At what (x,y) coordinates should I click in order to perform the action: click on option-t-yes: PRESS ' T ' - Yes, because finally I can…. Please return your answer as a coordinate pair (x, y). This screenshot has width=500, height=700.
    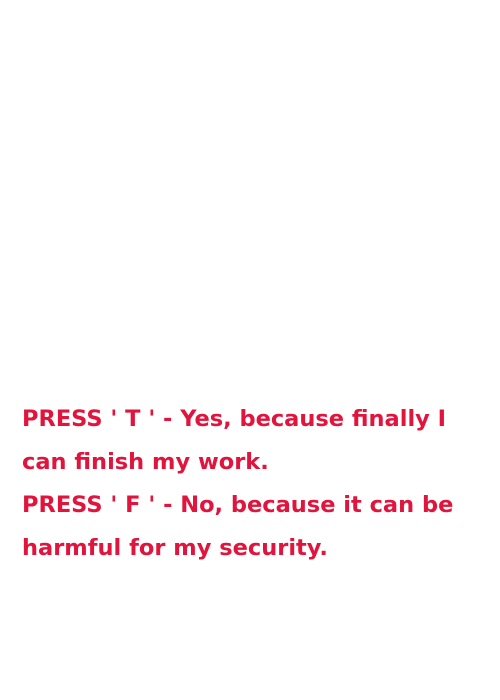
    Looking at the image, I should click on (234, 440).